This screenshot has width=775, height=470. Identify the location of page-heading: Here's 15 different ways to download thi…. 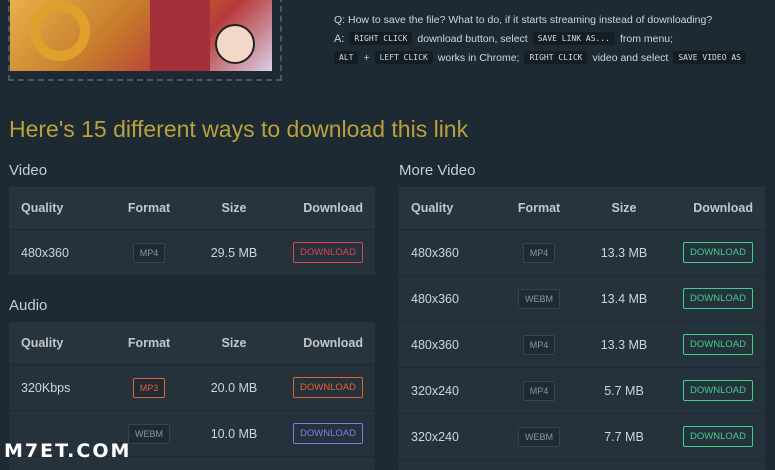
(239, 129).